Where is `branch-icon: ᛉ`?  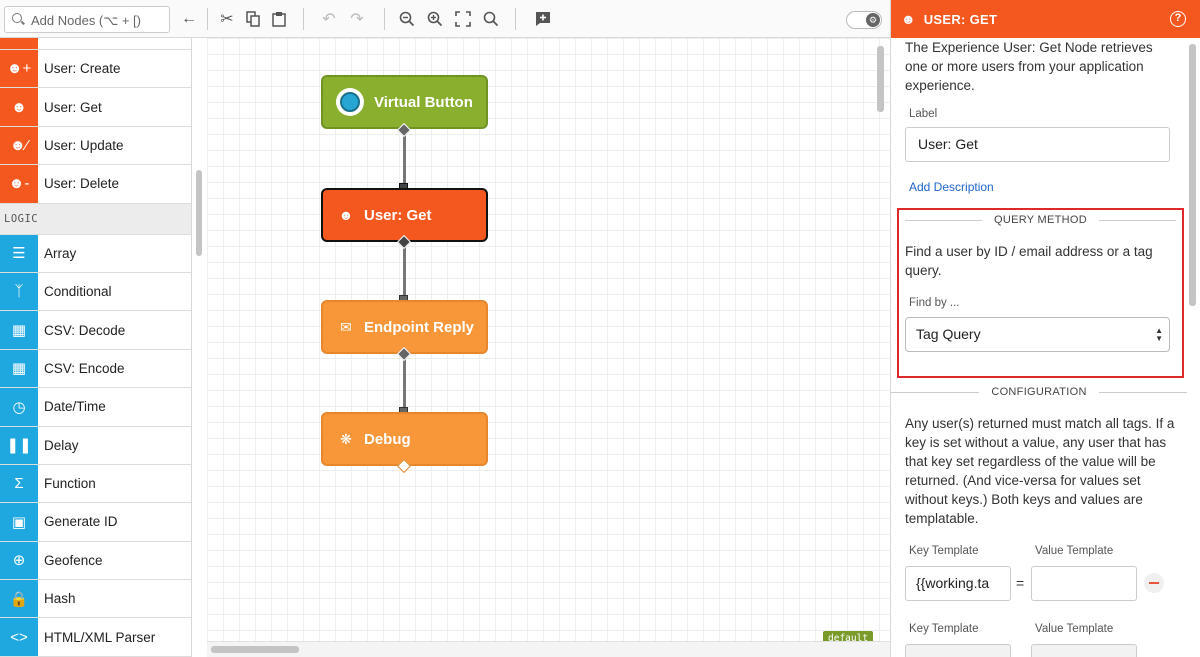
branch-icon: ᛉ is located at coordinates (19, 291).